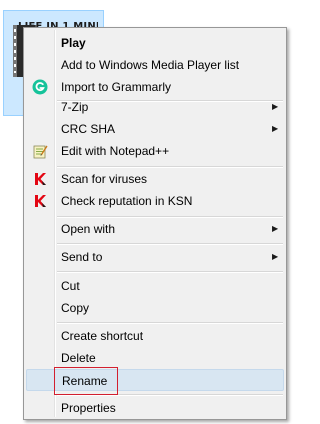 The width and height of the screenshot is (320, 424). I want to click on menu-item-label: Import to Grammarly, so click(116, 87).